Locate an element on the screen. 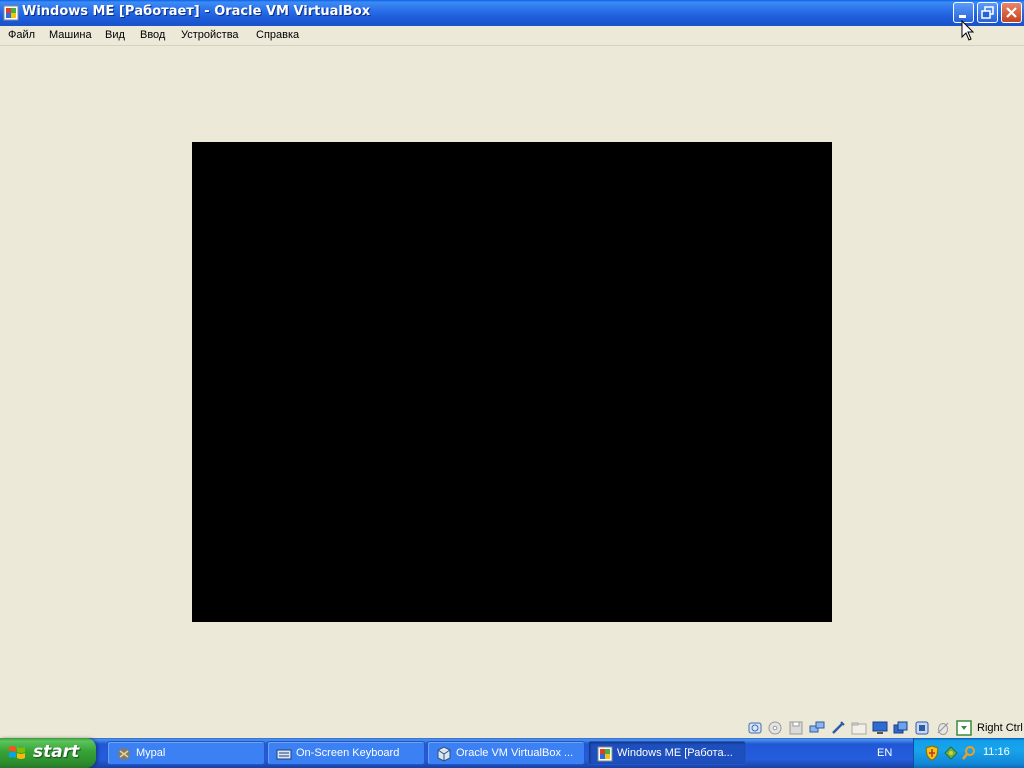  mypal-browser-icon is located at coordinates (124, 754).